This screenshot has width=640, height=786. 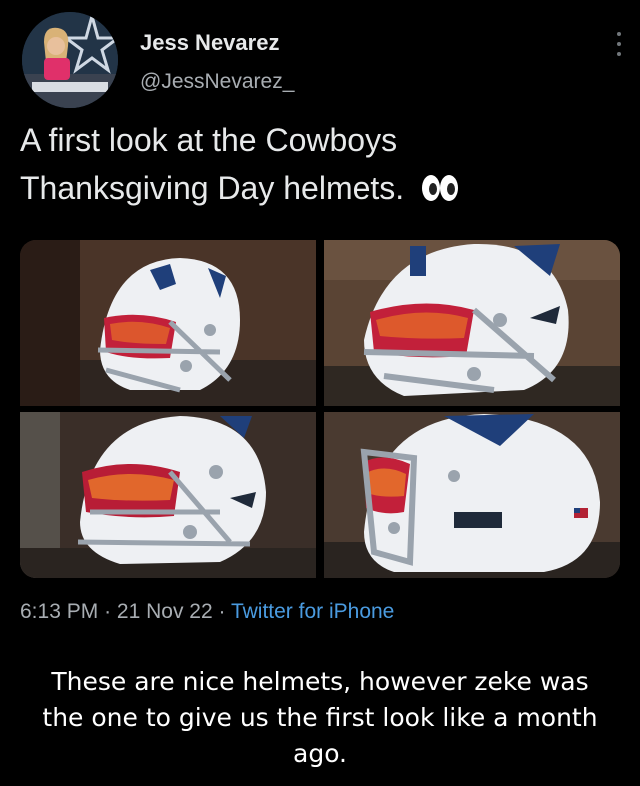 What do you see at coordinates (322, 60) in the screenshot?
I see `tweet-header: Jess Nevarez @JessNevarez_` at bounding box center [322, 60].